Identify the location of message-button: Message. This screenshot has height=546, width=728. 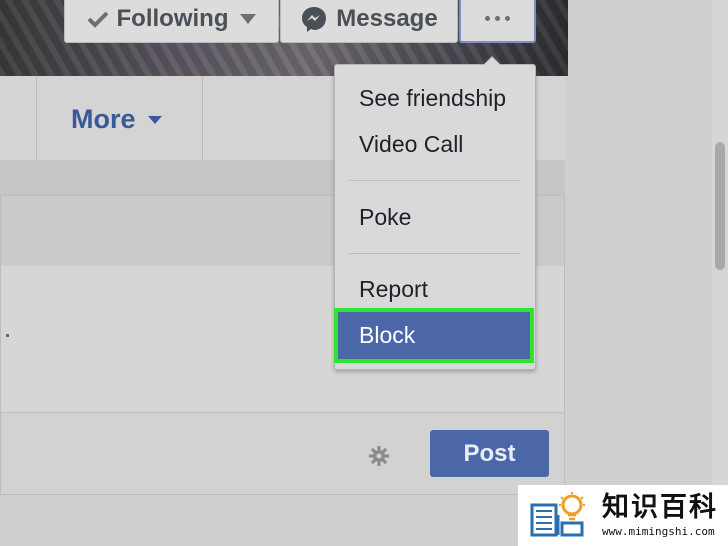
(369, 21).